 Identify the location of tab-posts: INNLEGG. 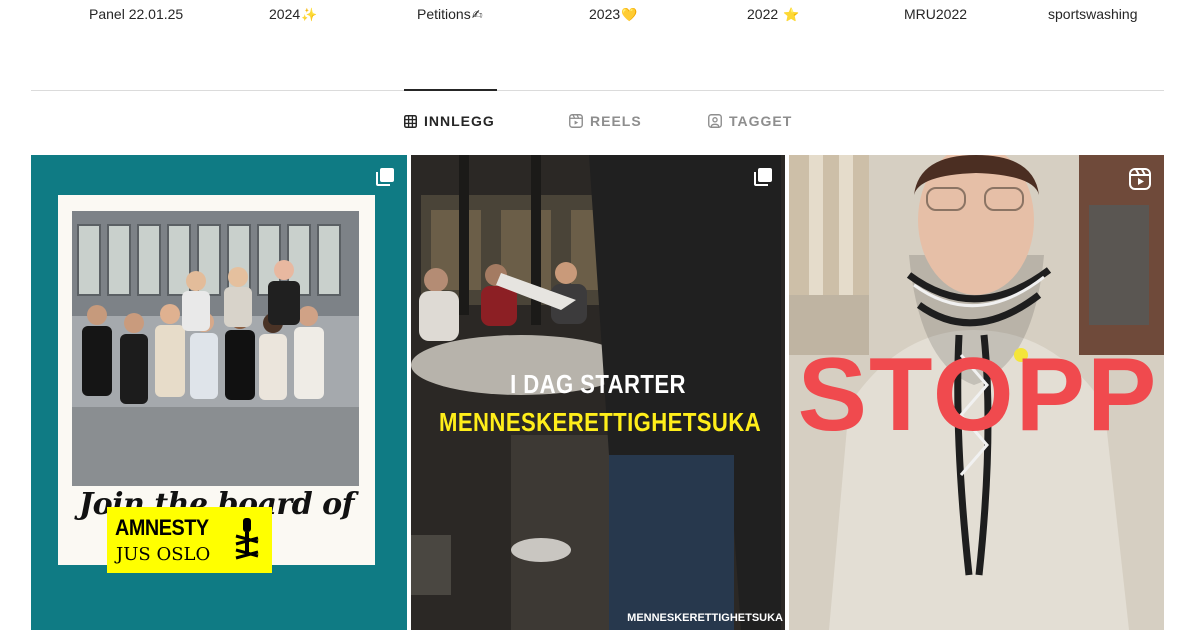
(450, 120).